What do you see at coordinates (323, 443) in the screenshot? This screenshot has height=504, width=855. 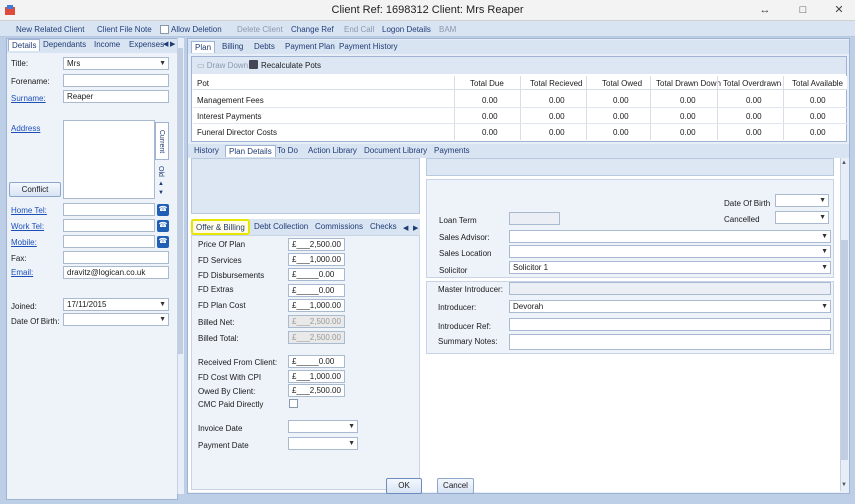 I see `payment-date-picker: ▼` at bounding box center [323, 443].